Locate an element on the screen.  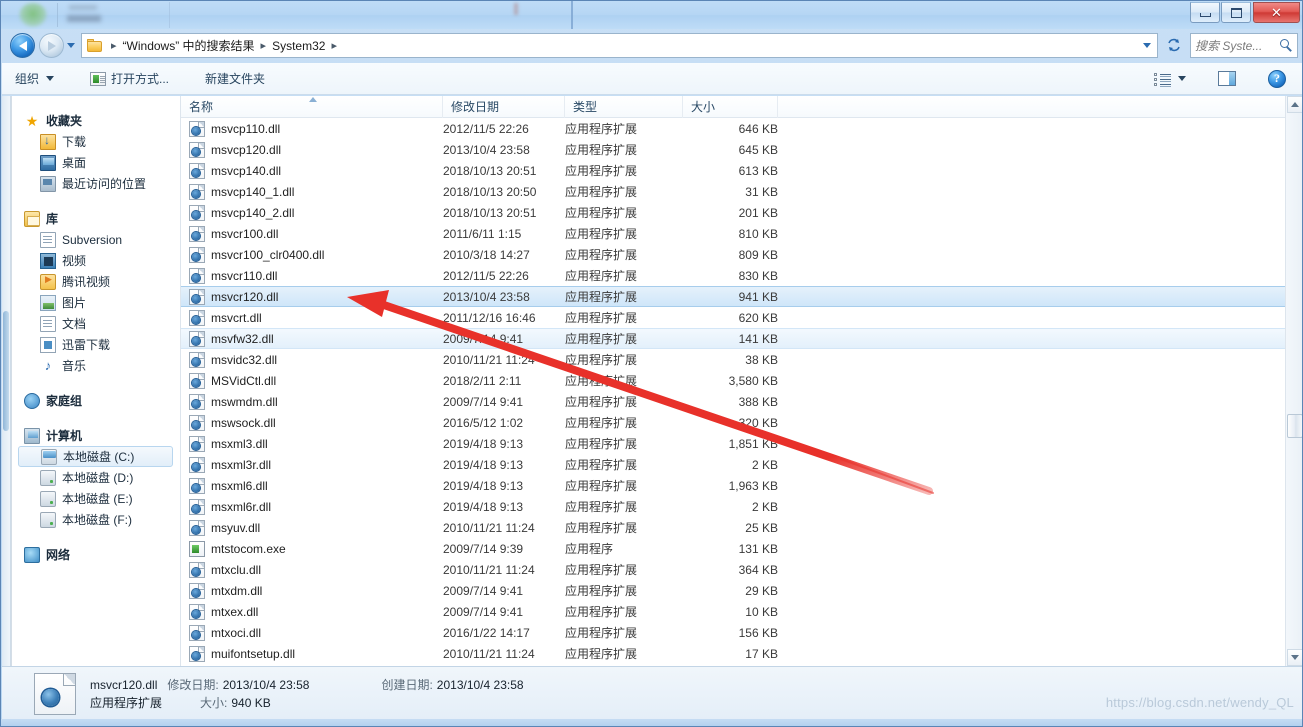
document-icon is located at coordinates (48, 239).